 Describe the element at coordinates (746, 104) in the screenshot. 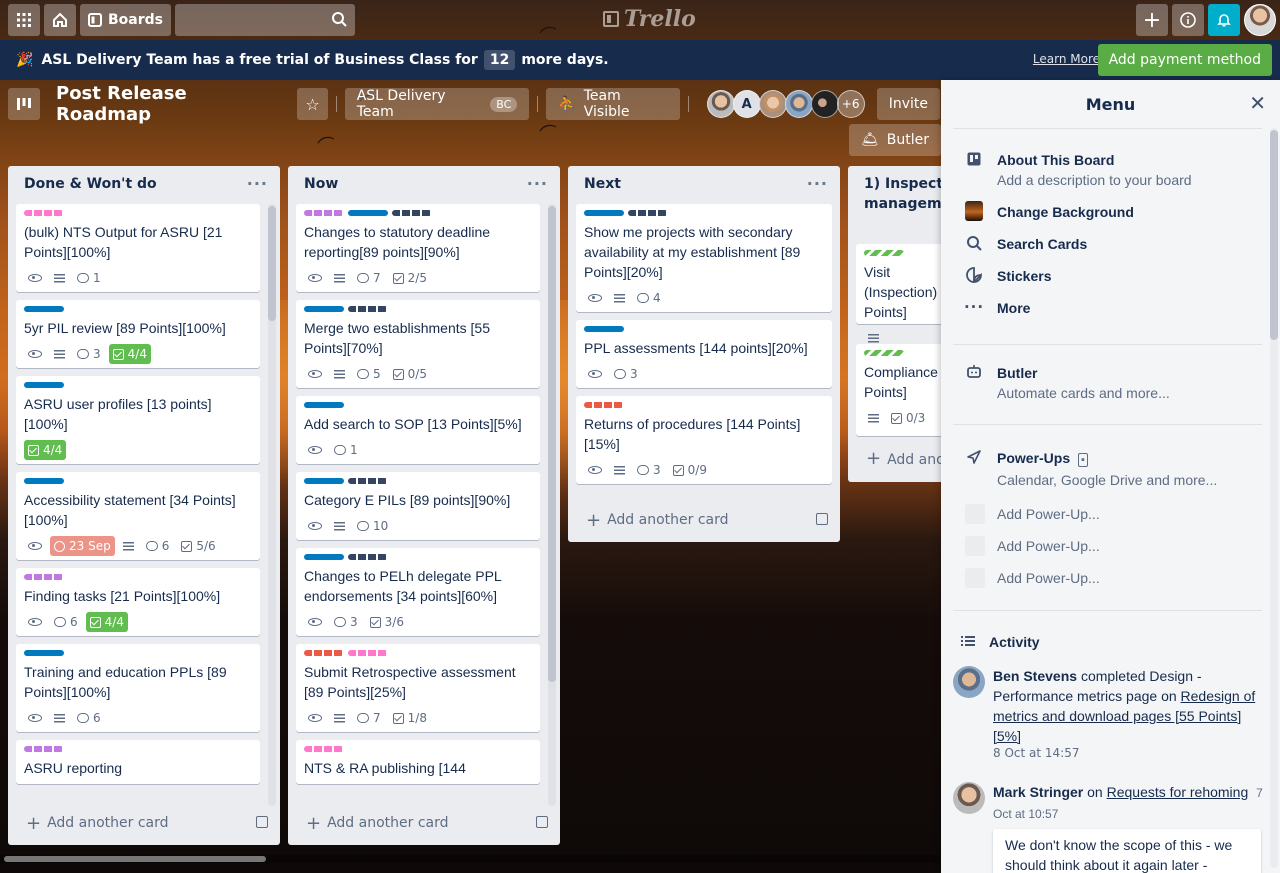

I see `member-avatar: A` at that location.